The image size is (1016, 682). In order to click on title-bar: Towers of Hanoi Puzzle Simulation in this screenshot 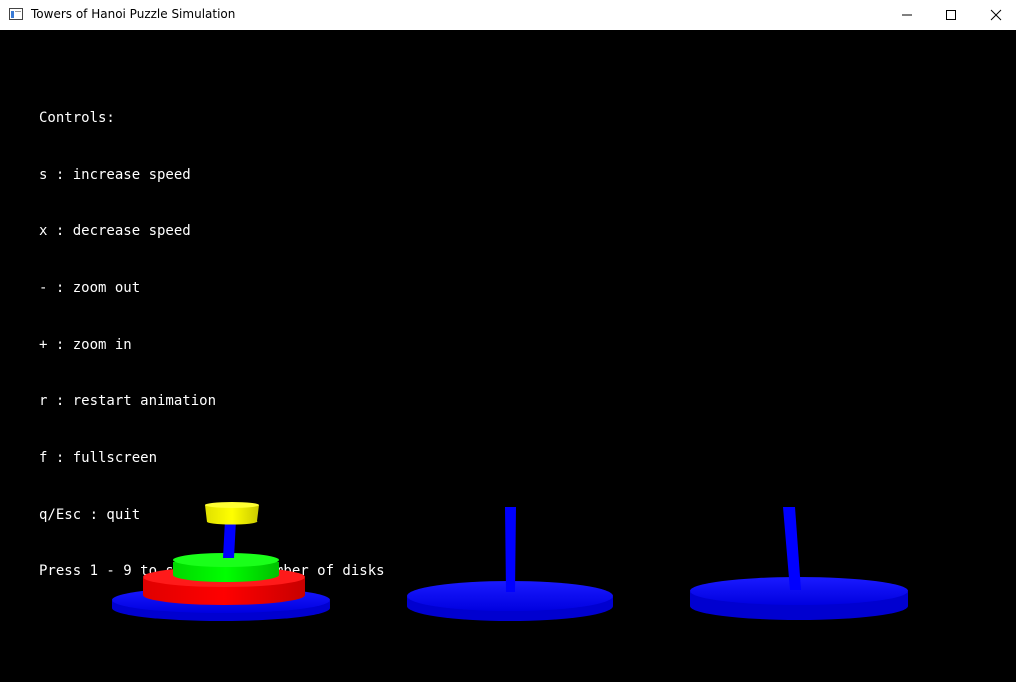, I will do `click(508, 15)`.